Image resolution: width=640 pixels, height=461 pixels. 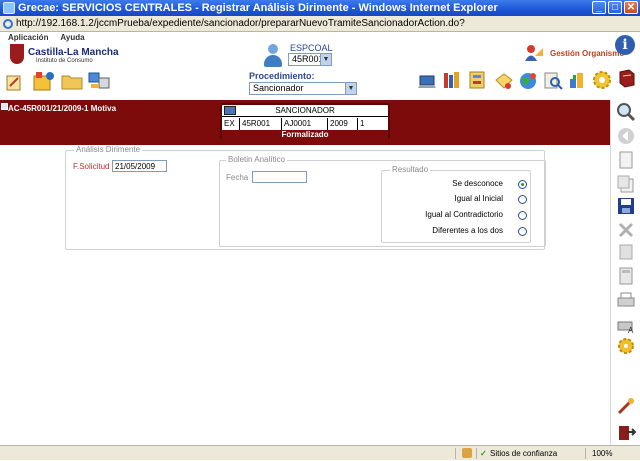 What do you see at coordinates (626, 346) in the screenshot?
I see `configure-gear-icon` at bounding box center [626, 346].